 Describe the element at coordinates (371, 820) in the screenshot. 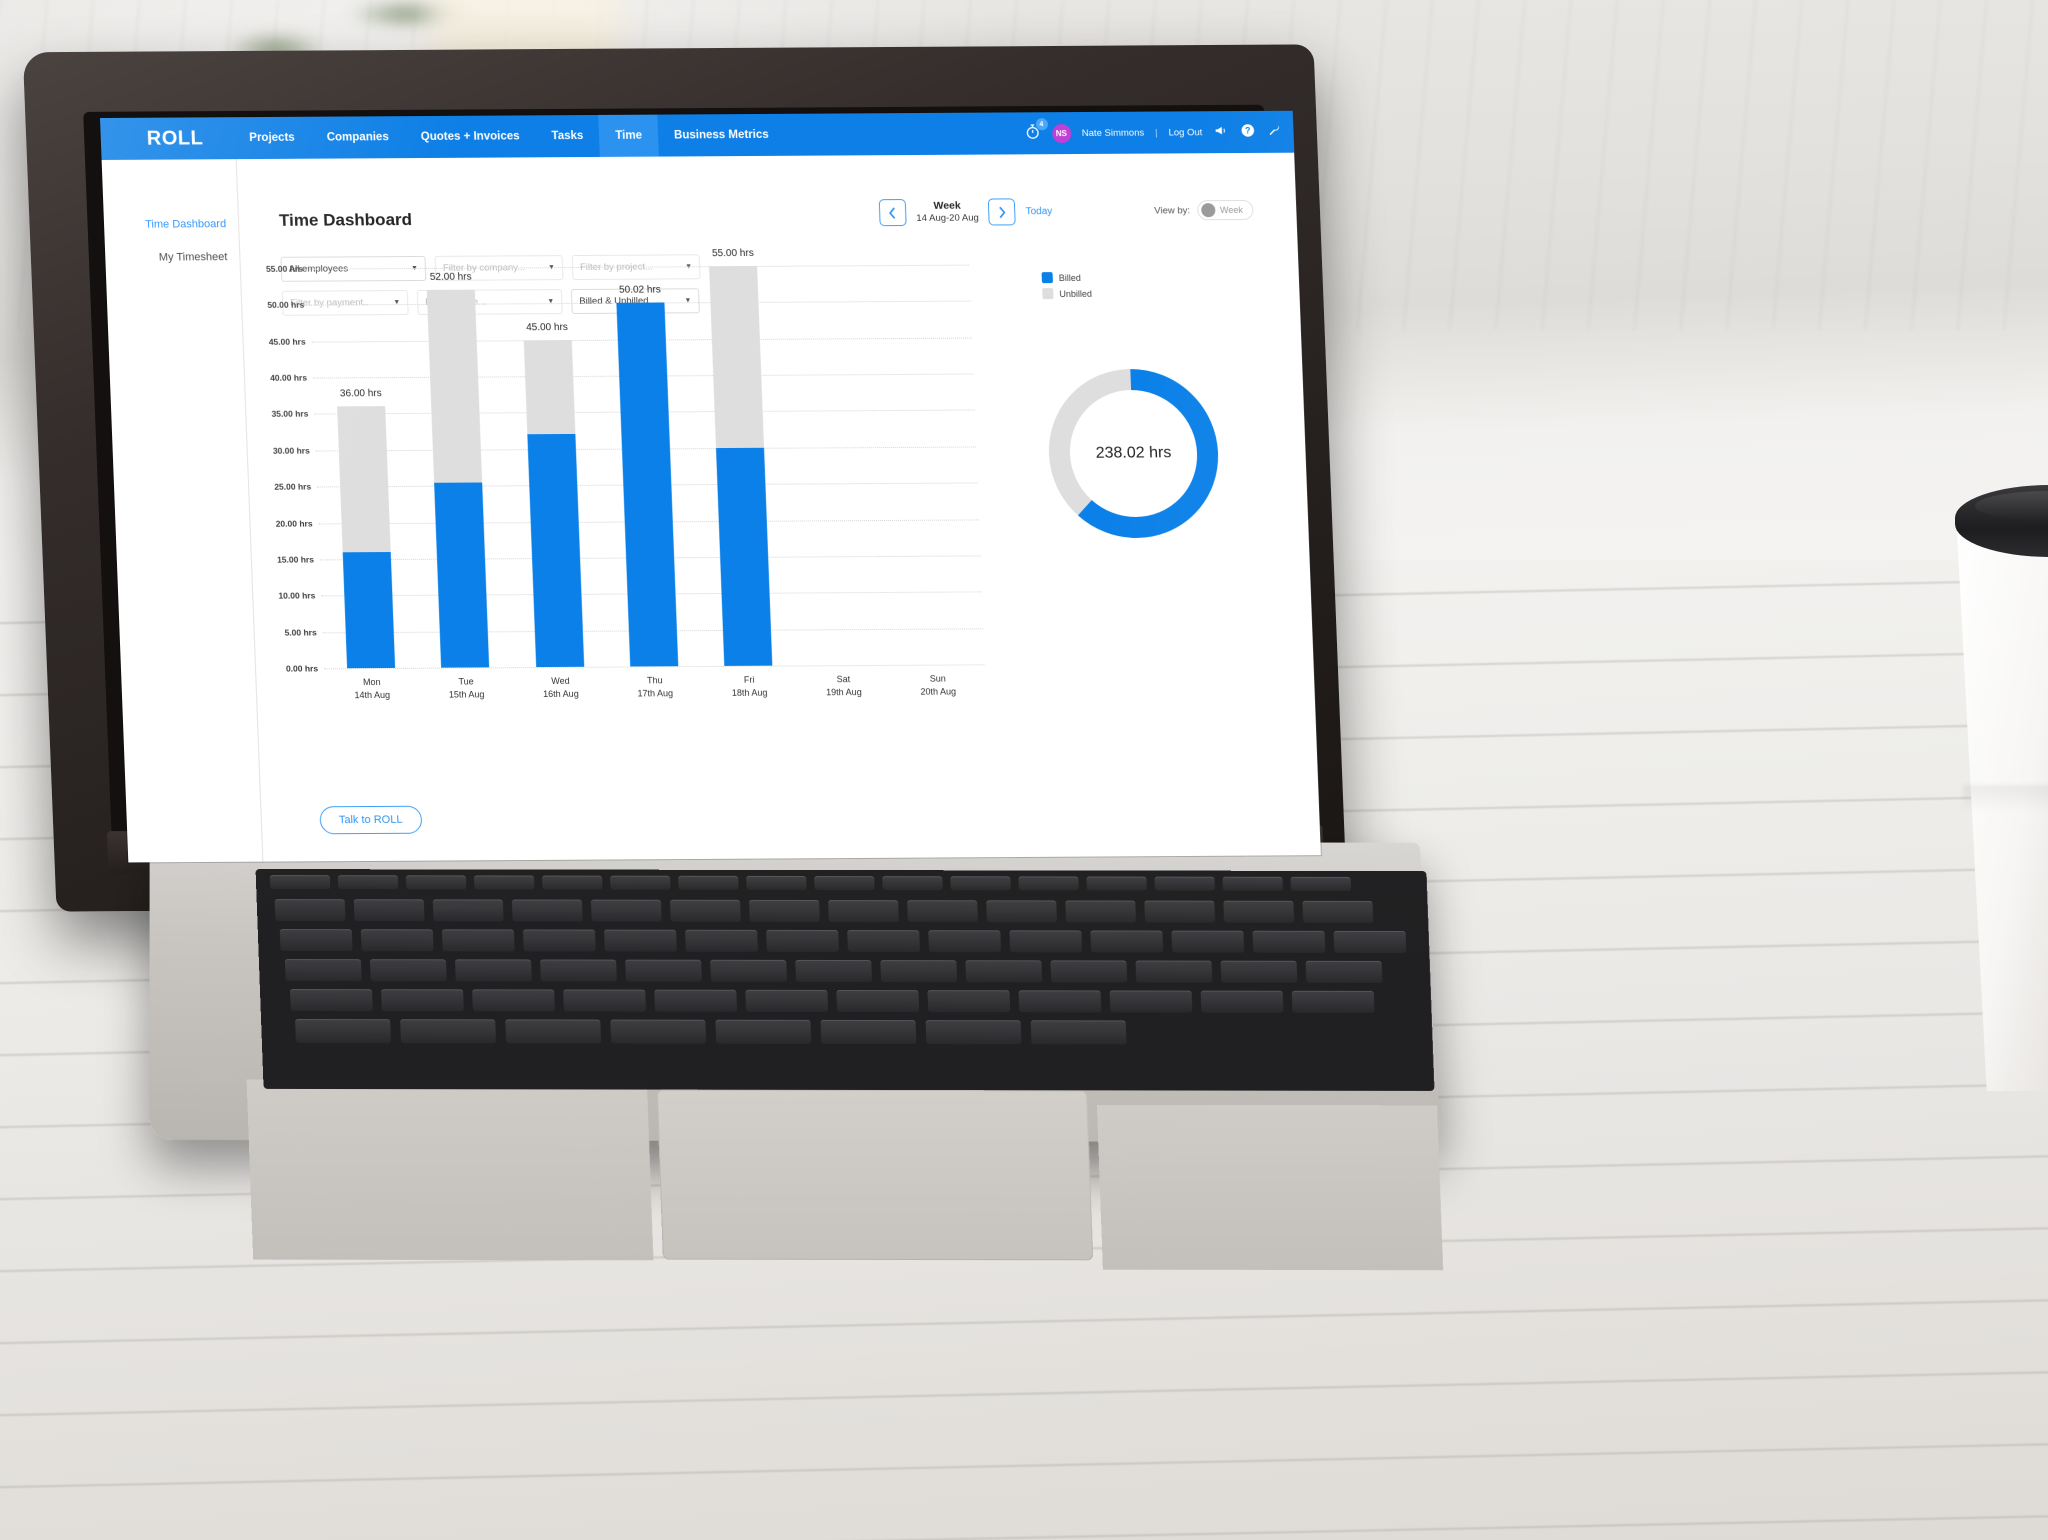

I see `talk-to-roll-button: Talk to ROLL` at that location.